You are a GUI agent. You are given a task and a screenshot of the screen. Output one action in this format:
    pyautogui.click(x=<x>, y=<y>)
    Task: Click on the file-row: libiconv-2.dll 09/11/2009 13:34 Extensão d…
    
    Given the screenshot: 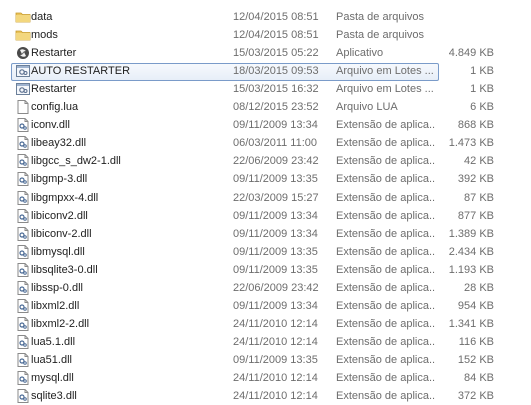 What is the action you would take?
    pyautogui.click(x=260, y=234)
    